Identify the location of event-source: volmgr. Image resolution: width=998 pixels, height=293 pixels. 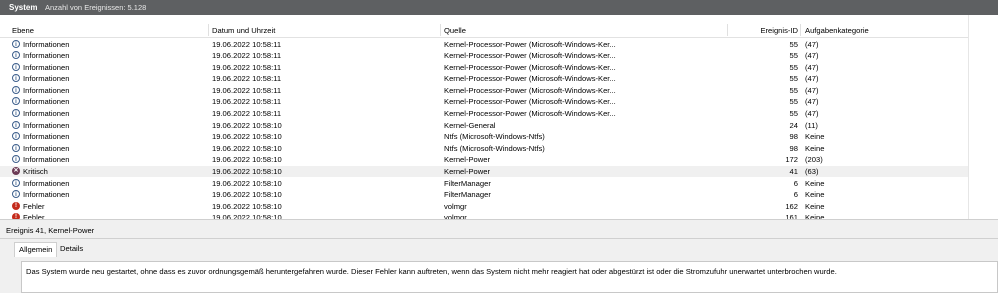
(455, 206).